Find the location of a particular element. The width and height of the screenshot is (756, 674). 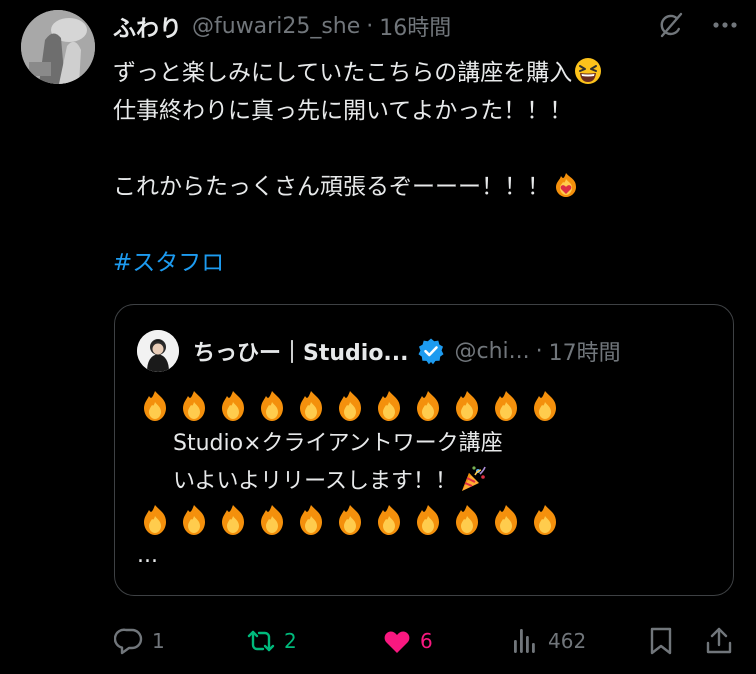

quoted-tweet-line: いよいよリリースします！！ is located at coordinates (427, 482).